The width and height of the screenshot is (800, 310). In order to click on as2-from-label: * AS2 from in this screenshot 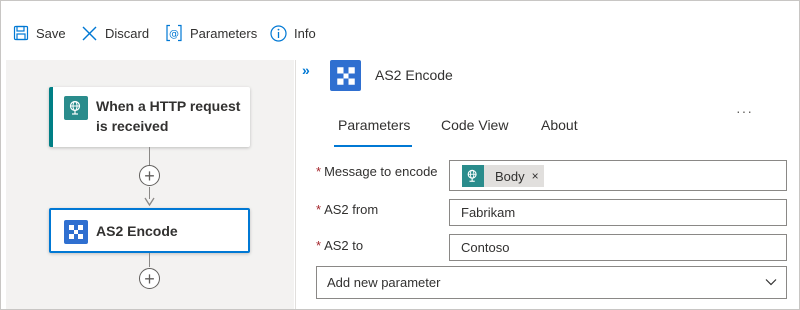, I will do `click(347, 209)`.